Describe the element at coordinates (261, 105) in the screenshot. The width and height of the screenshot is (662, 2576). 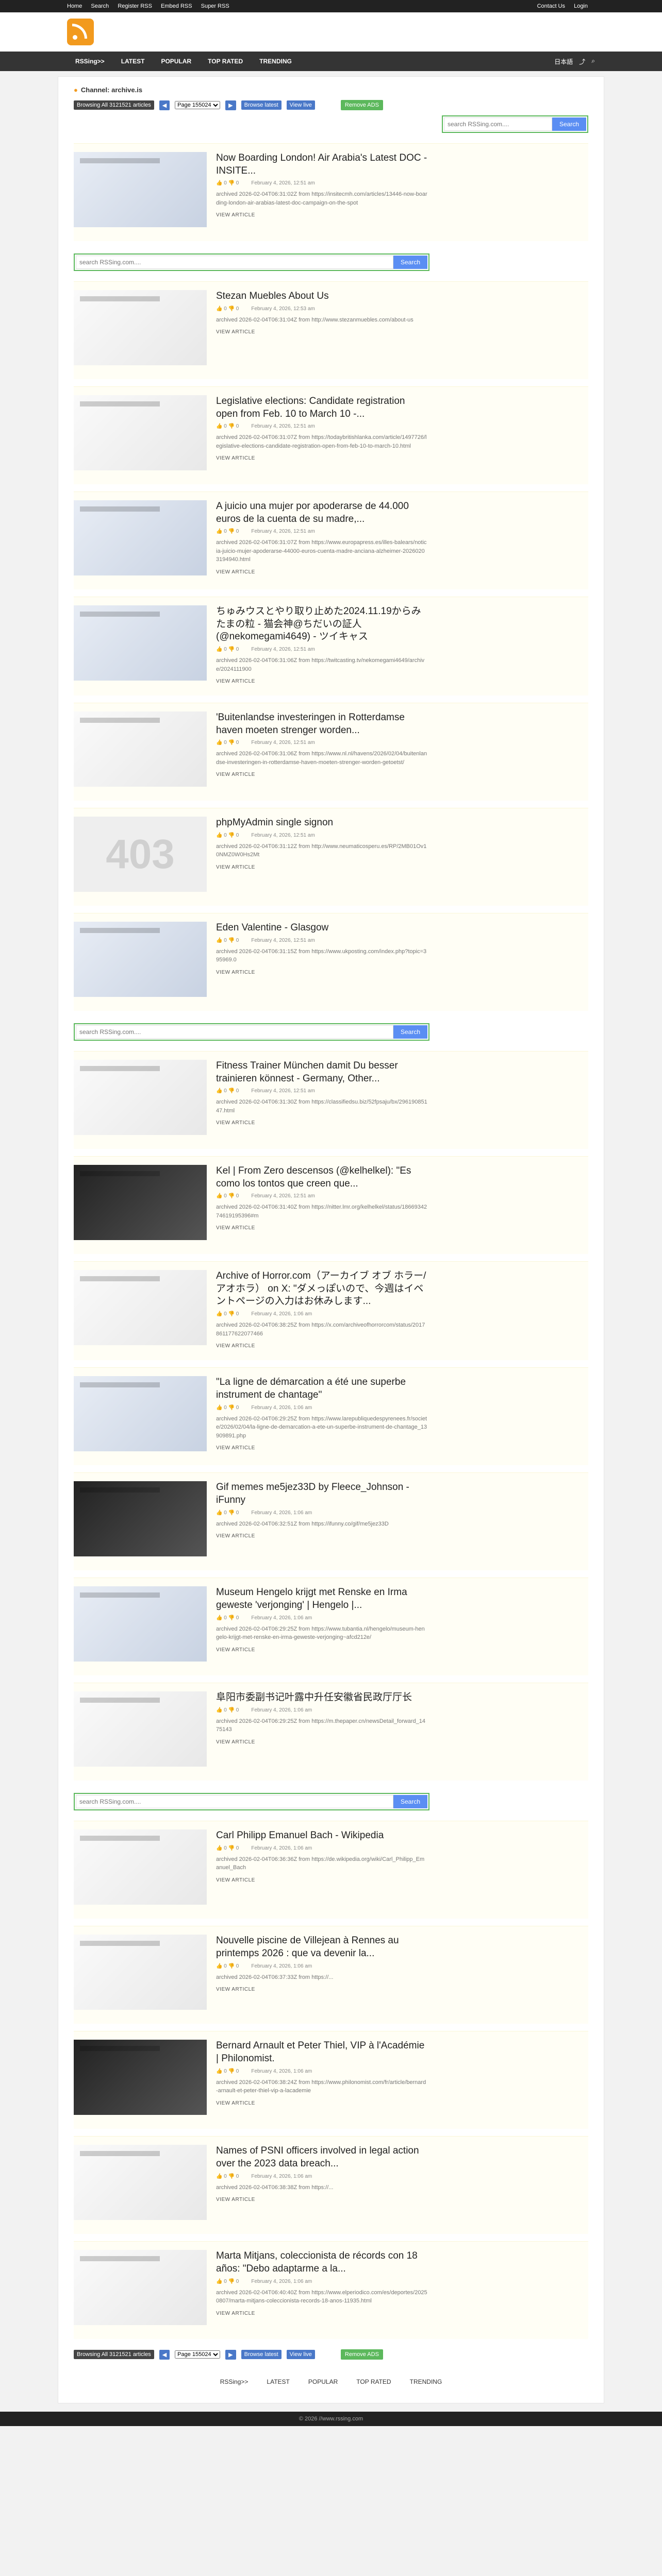
I see `browse-latest-button: Browse latest` at that location.